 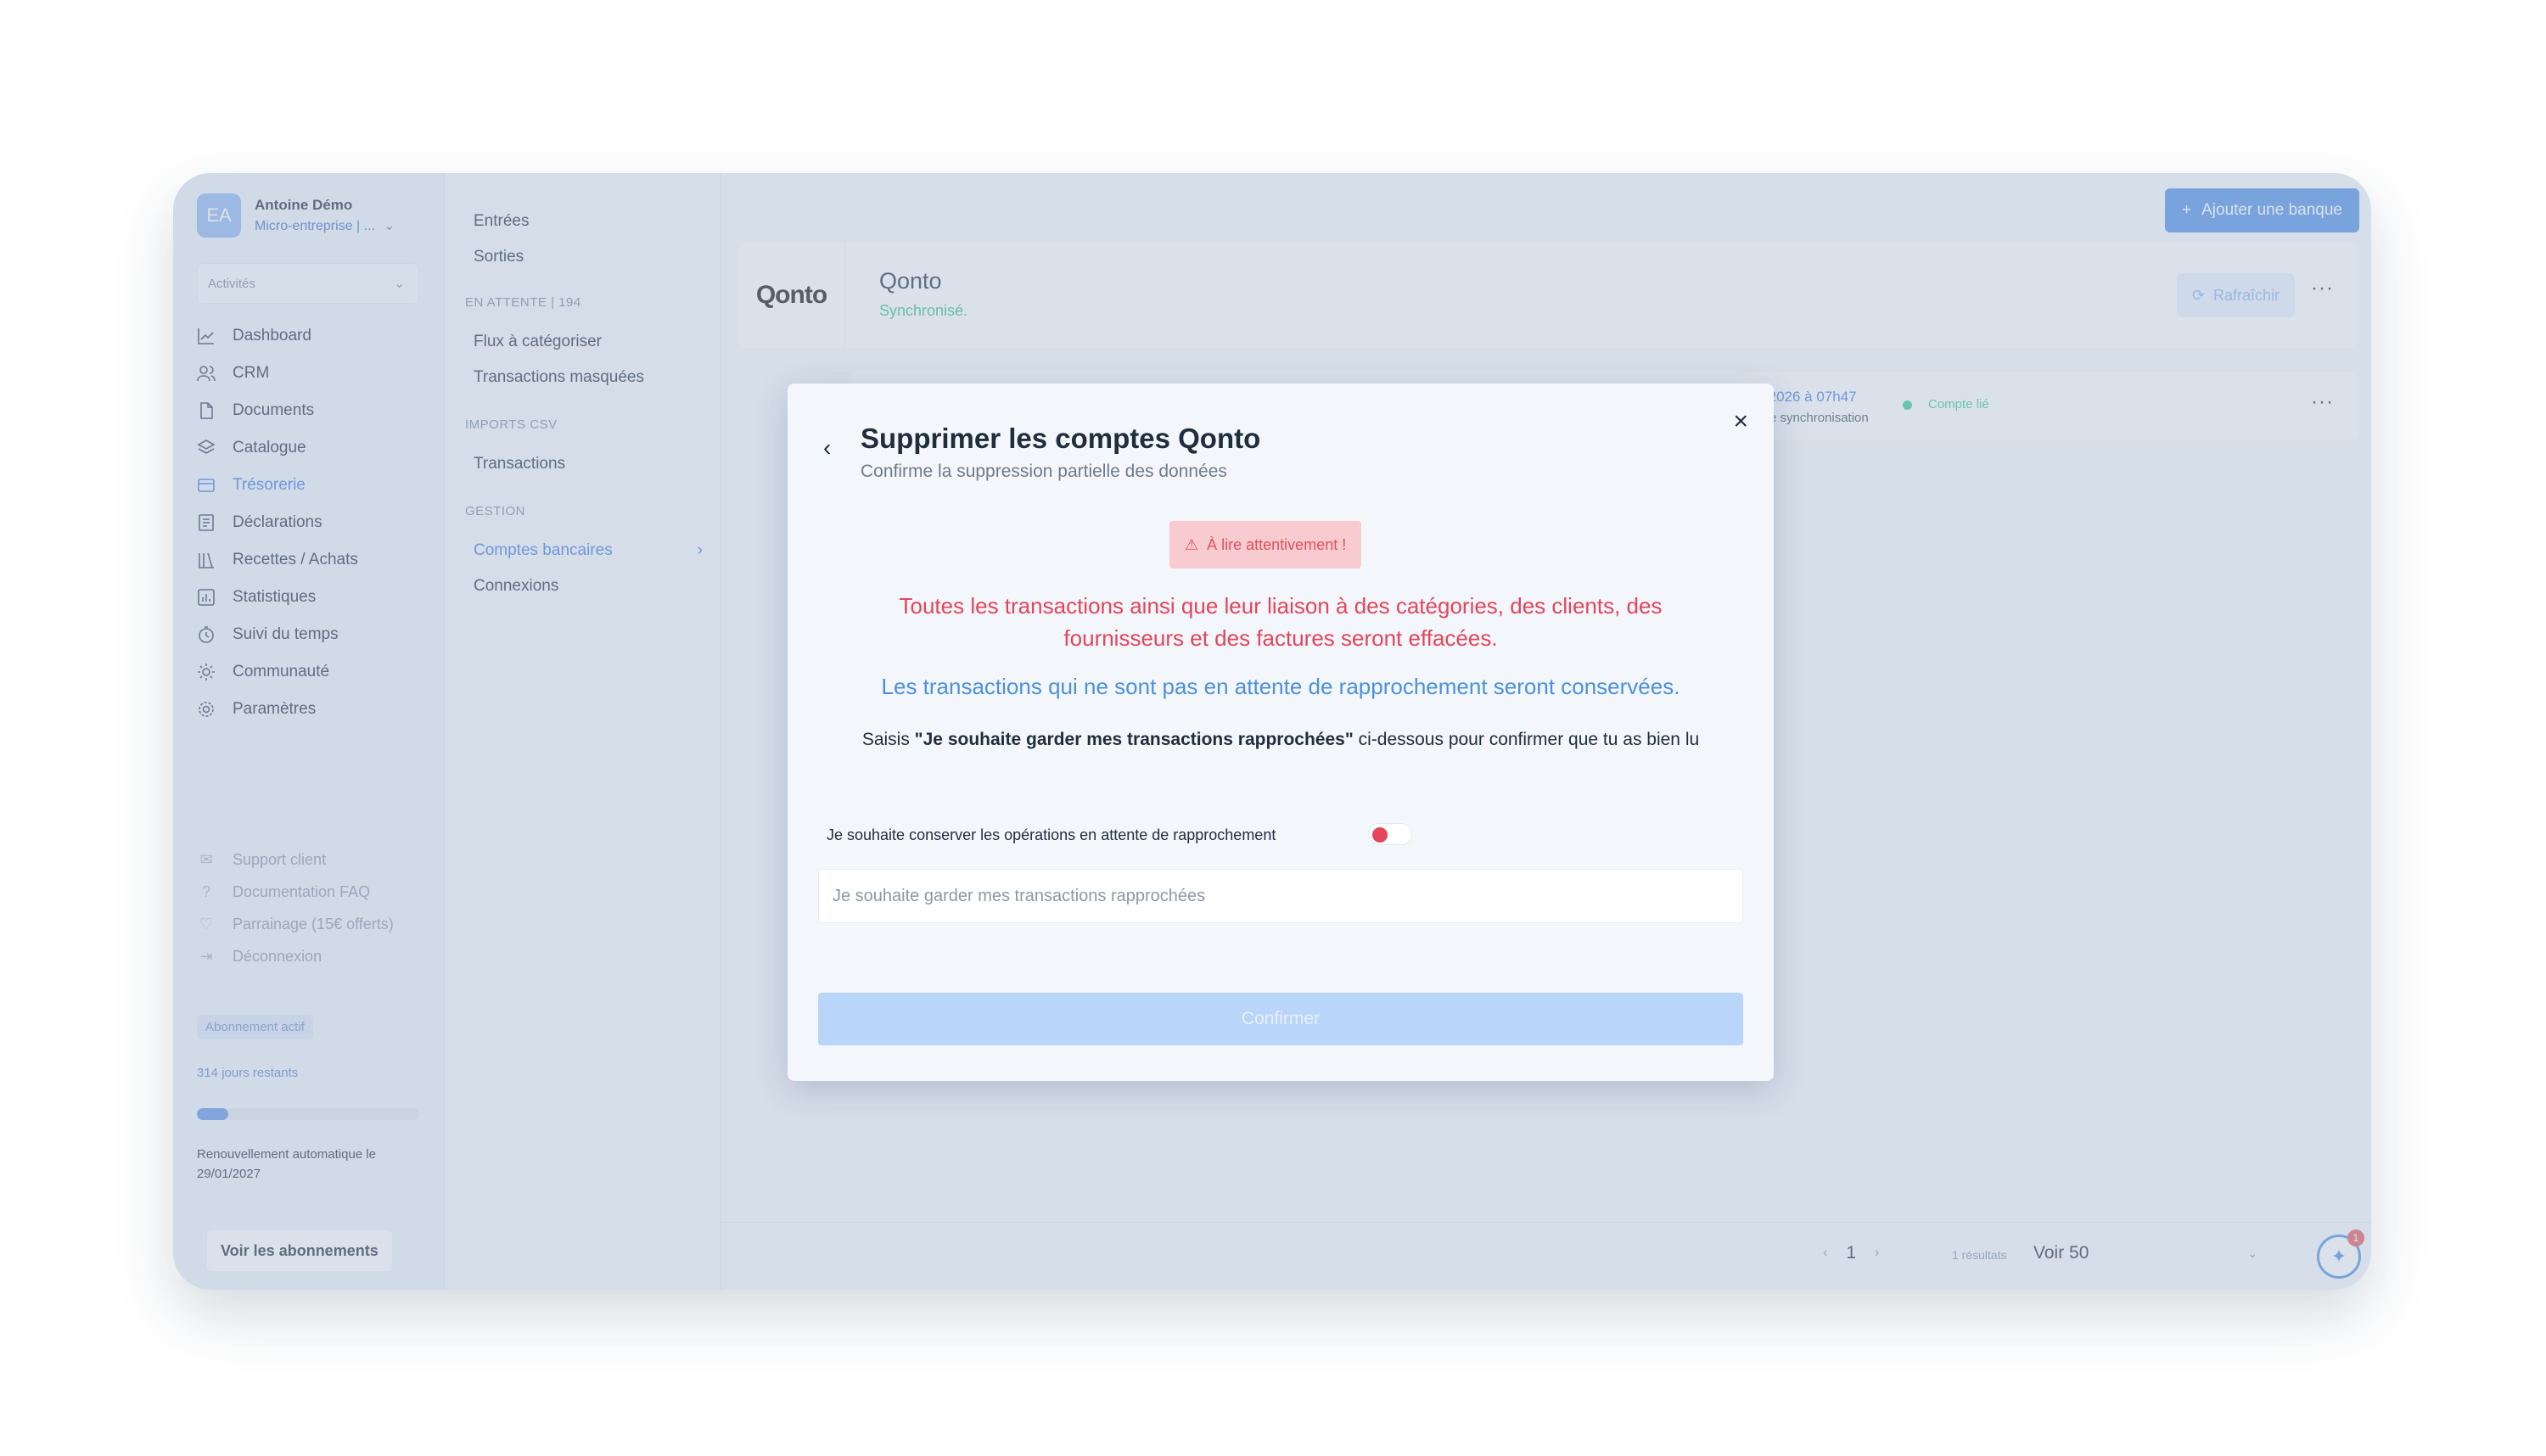 I want to click on confirmation-input, so click(x=1280, y=896).